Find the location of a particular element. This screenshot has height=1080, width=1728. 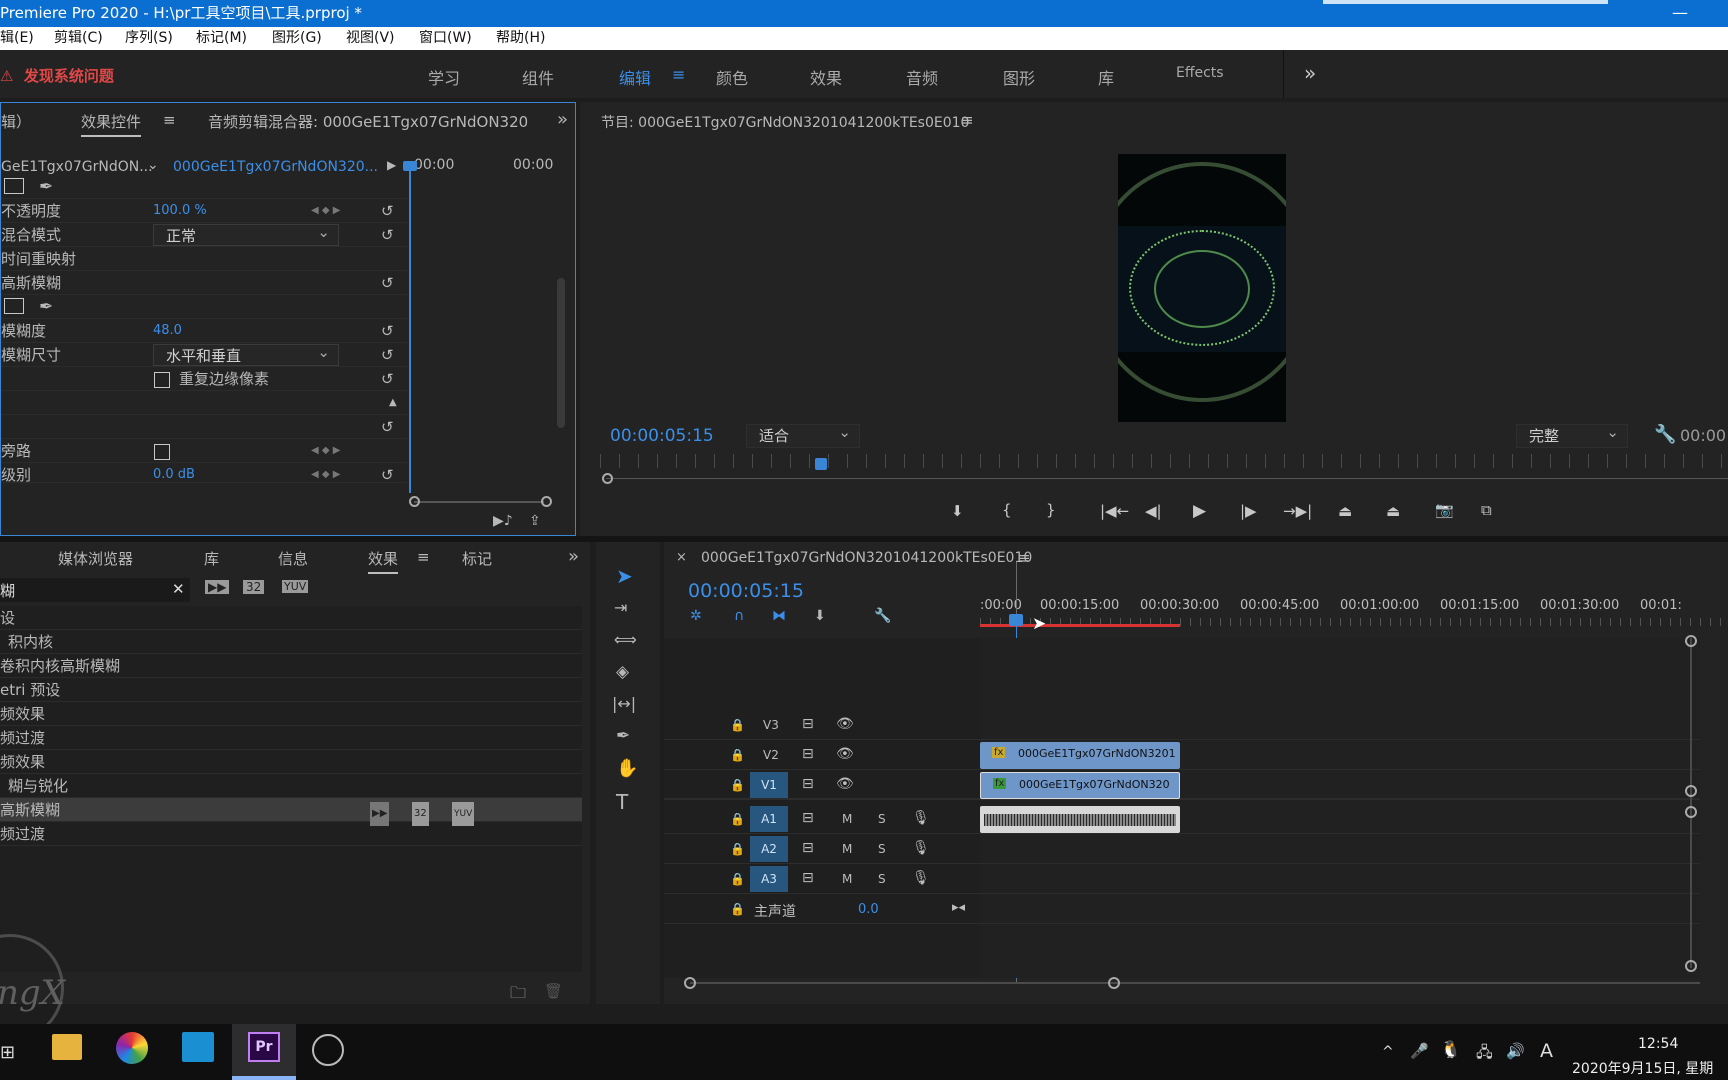

tab-media-browser: 媒体浏览器 is located at coordinates (95, 558).